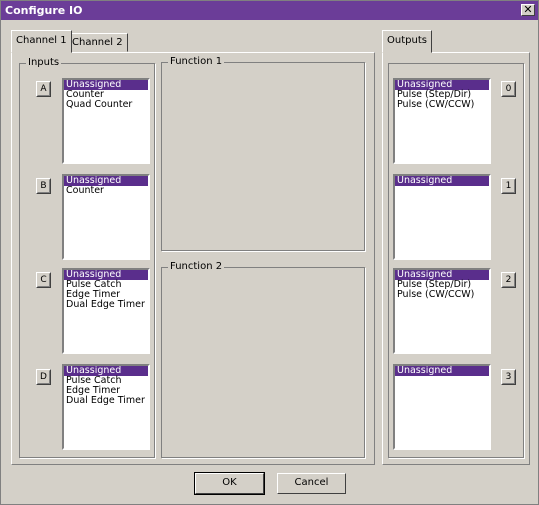 The height and width of the screenshot is (505, 539). I want to click on tab-label: Outputs, so click(407, 40).